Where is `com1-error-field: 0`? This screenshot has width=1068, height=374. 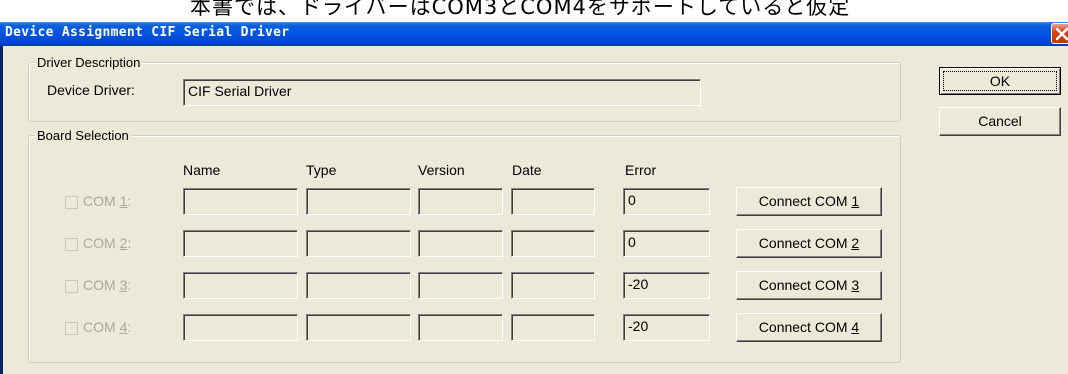
com1-error-field: 0 is located at coordinates (666, 201).